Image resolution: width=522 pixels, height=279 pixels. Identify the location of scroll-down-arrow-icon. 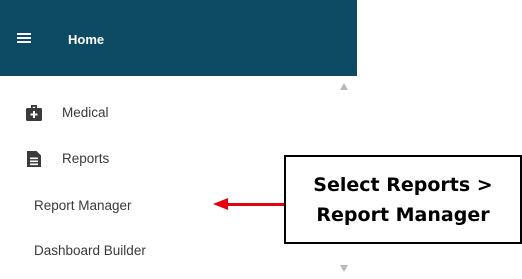
(344, 268).